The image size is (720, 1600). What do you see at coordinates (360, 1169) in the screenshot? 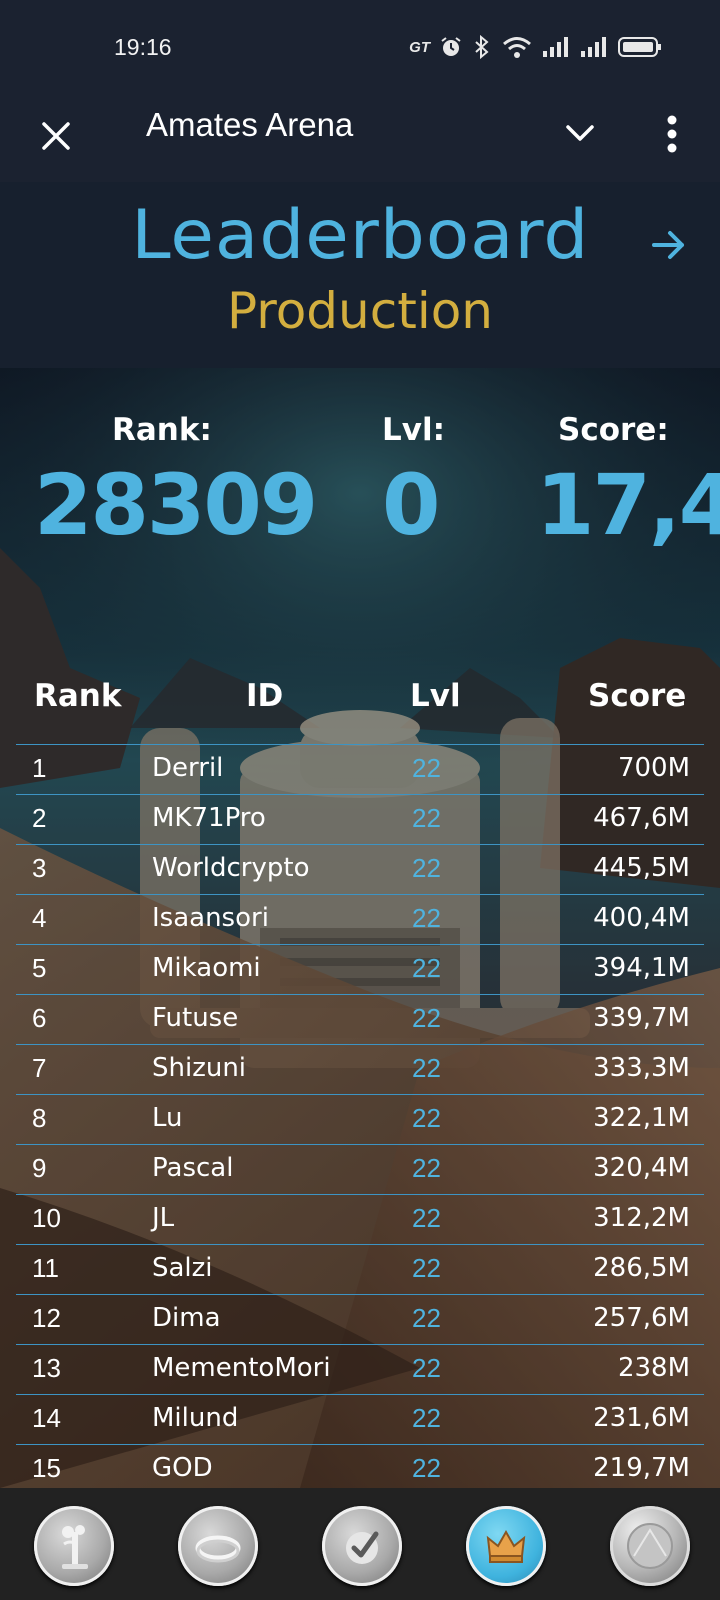
I see `table-row: 9 Pascal 22 320,4M` at bounding box center [360, 1169].